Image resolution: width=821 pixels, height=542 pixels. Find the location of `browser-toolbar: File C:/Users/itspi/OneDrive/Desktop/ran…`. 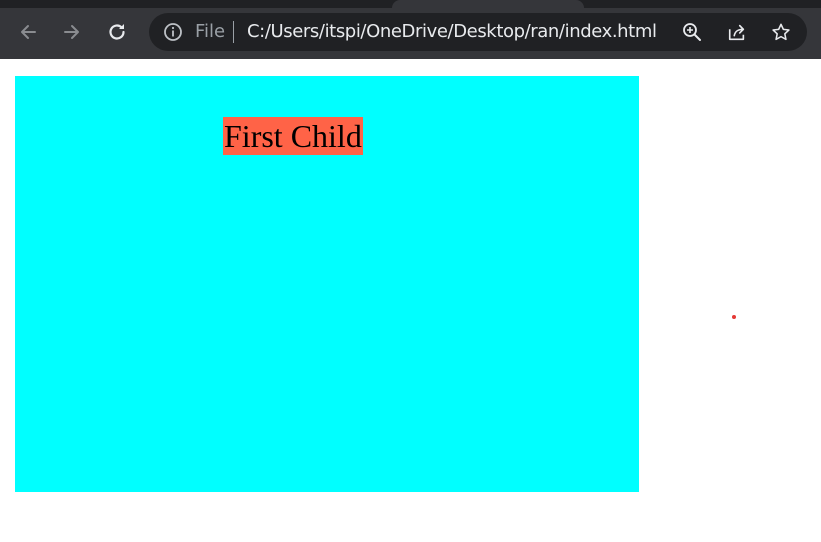

browser-toolbar: File C:/Users/itspi/OneDrive/Desktop/ran… is located at coordinates (410, 29).